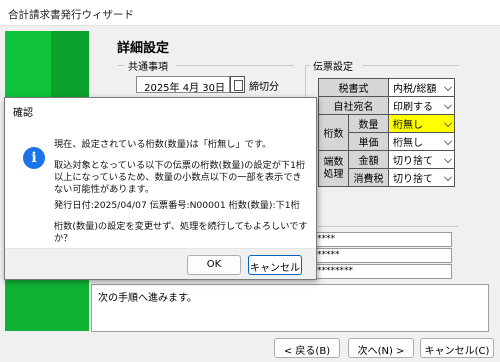 The height and width of the screenshot is (362, 500). What do you see at coordinates (160, 263) in the screenshot?
I see `dialog-footer: OK キャンセル` at bounding box center [160, 263].